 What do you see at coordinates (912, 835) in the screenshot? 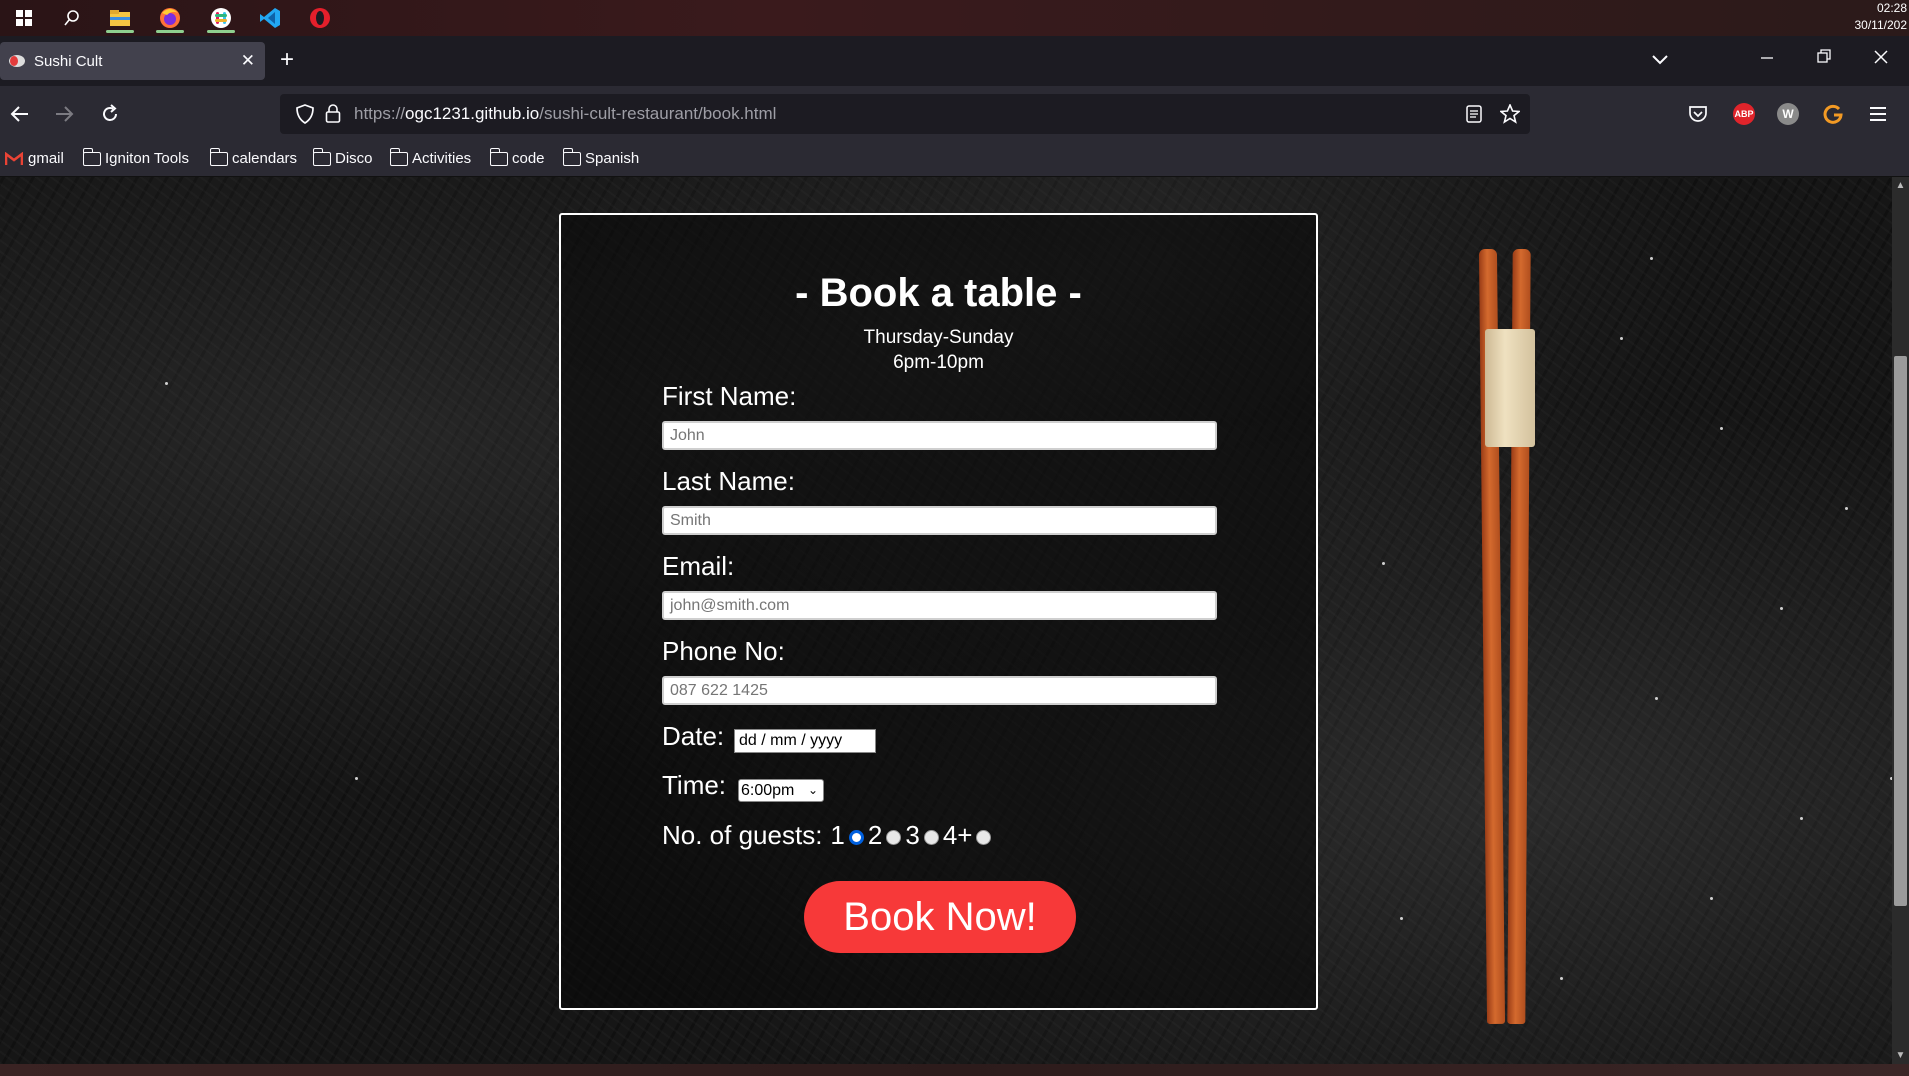
I see `guest-option-label-3: 3` at bounding box center [912, 835].